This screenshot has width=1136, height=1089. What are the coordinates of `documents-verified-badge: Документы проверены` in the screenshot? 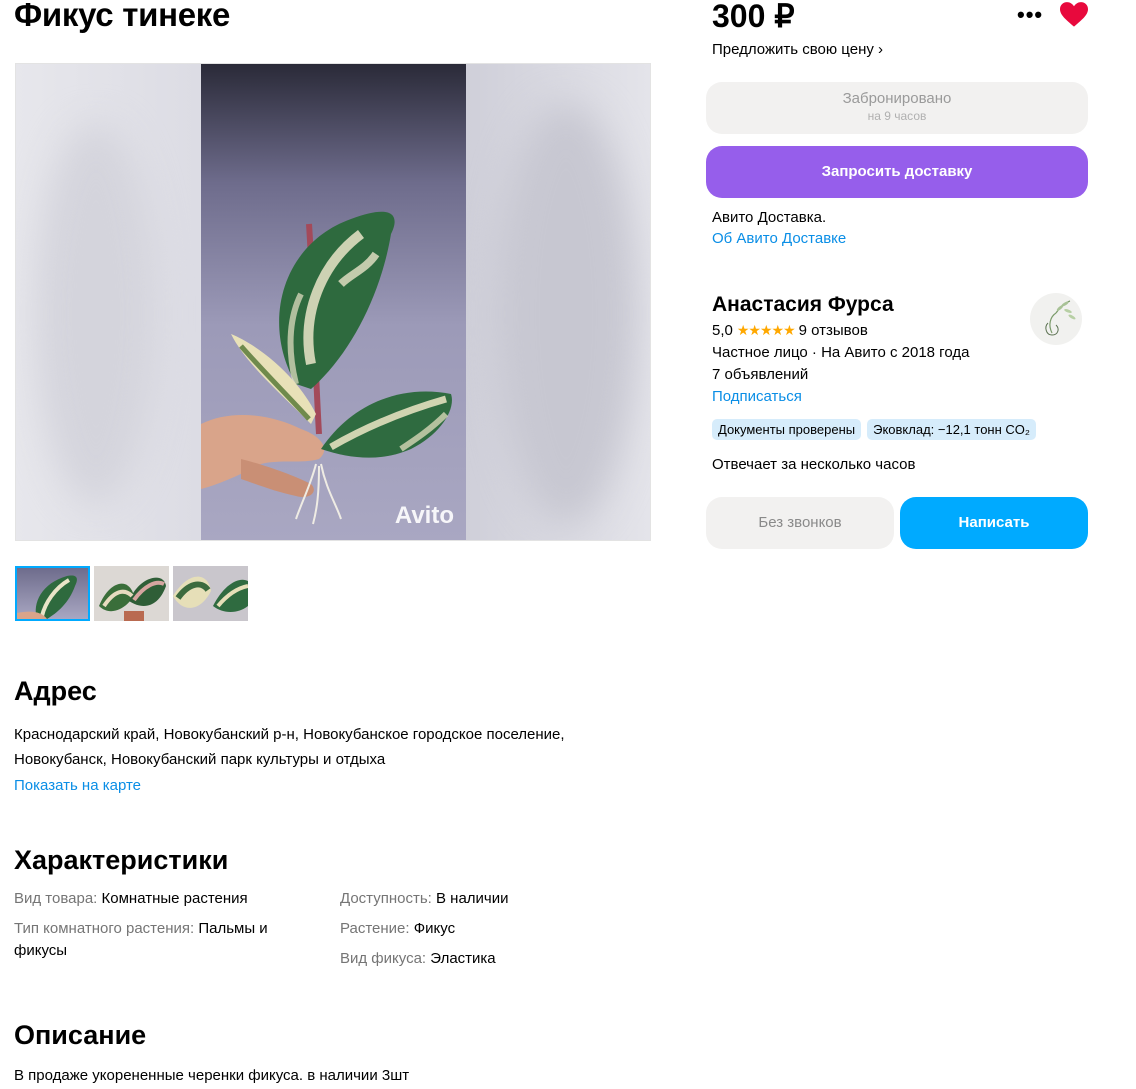 It's located at (787, 429).